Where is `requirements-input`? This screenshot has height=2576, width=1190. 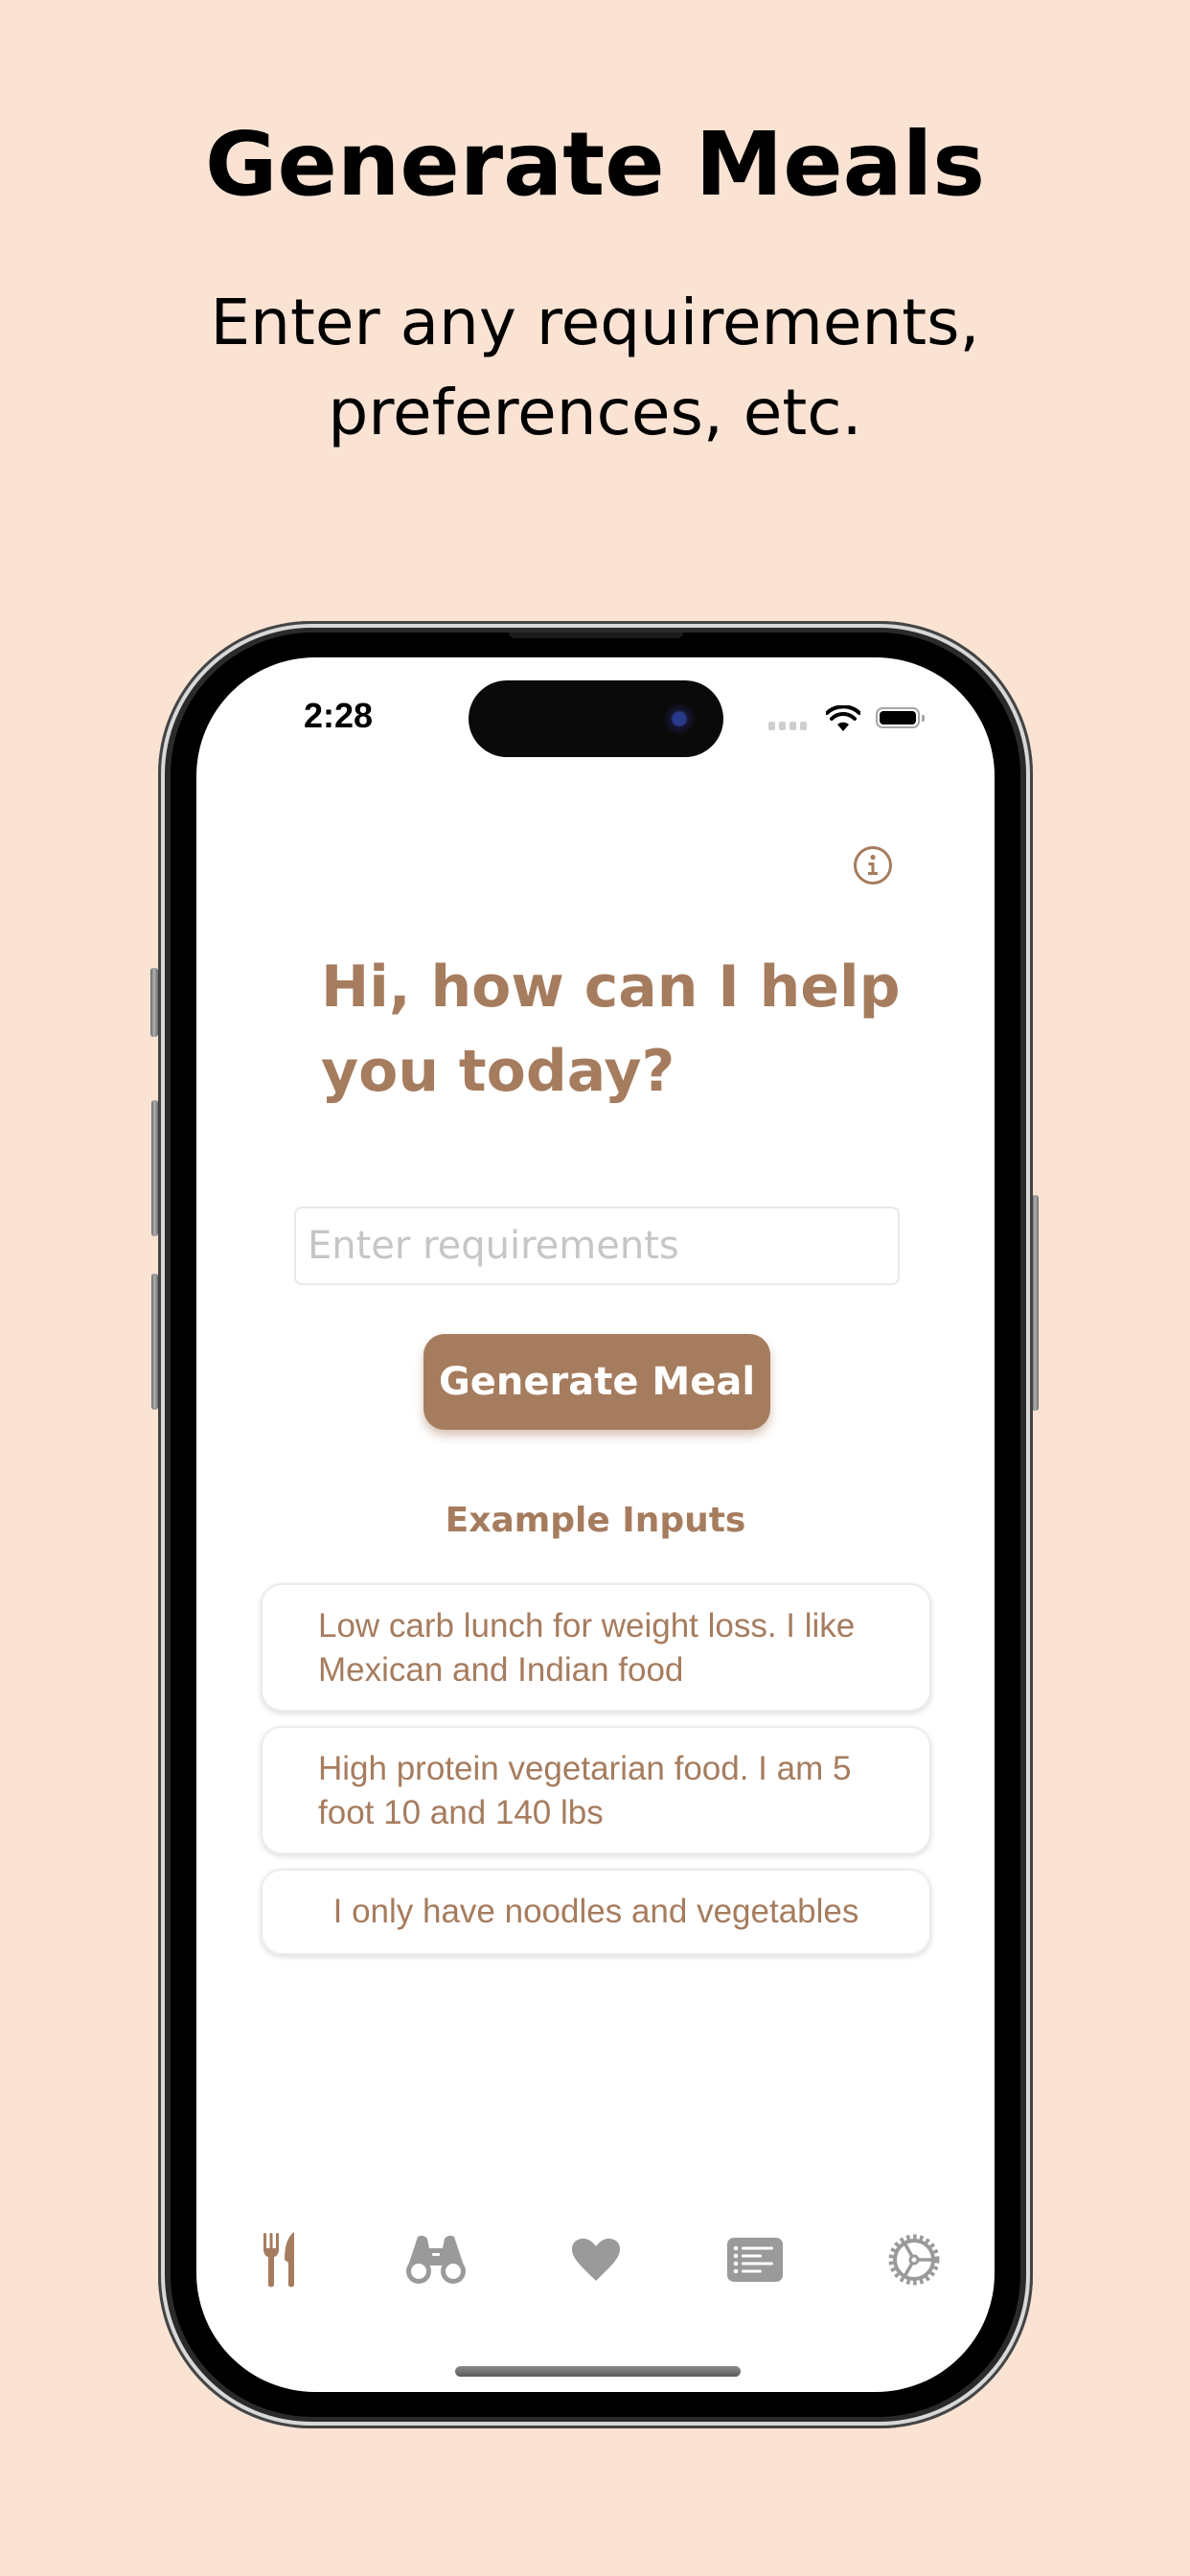
requirements-input is located at coordinates (597, 1246).